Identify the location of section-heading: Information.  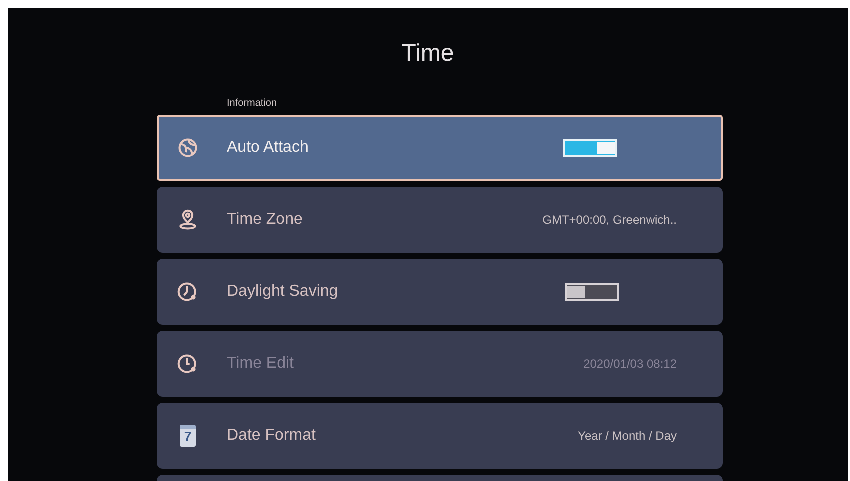
(252, 103).